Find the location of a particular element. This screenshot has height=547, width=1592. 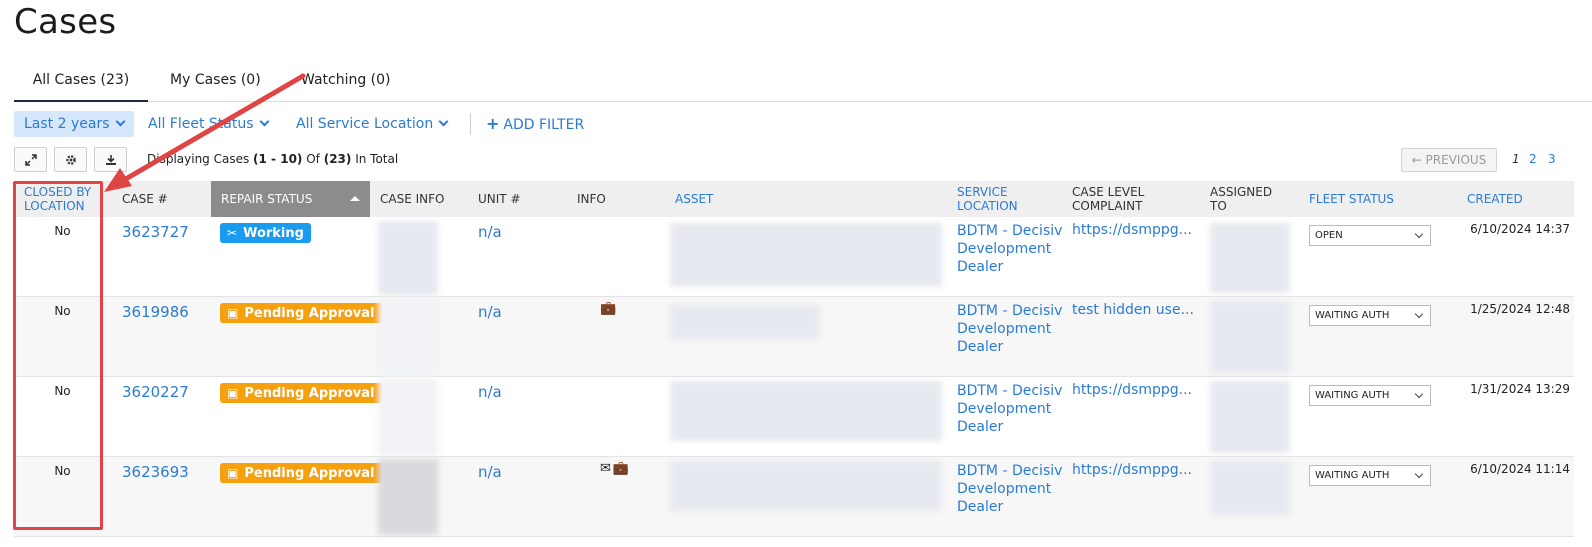

previous-page-button: ← PREVIOUS is located at coordinates (1449, 160).